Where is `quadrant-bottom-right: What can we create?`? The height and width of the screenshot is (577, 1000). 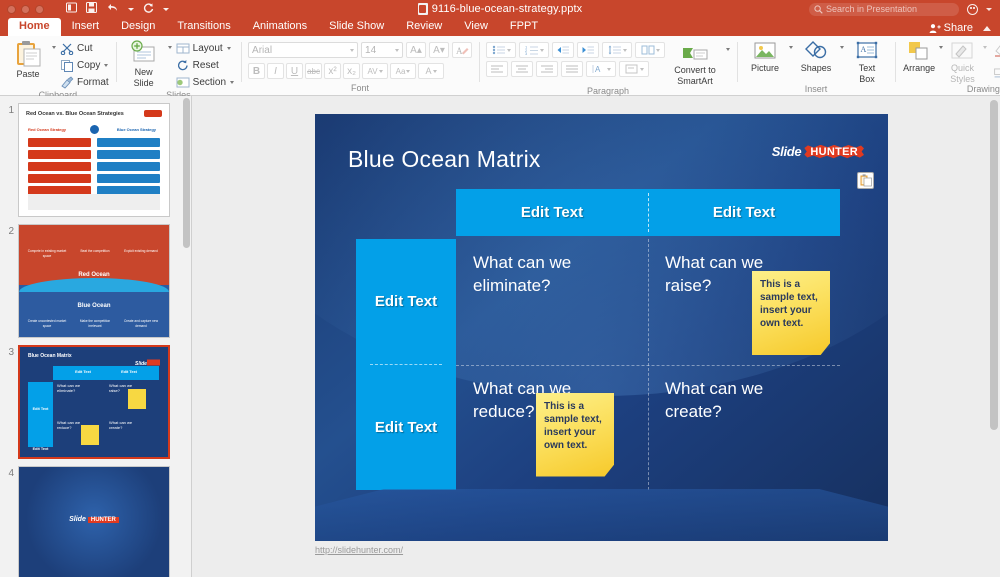 quadrant-bottom-right: What can we create? is located at coordinates (744, 428).